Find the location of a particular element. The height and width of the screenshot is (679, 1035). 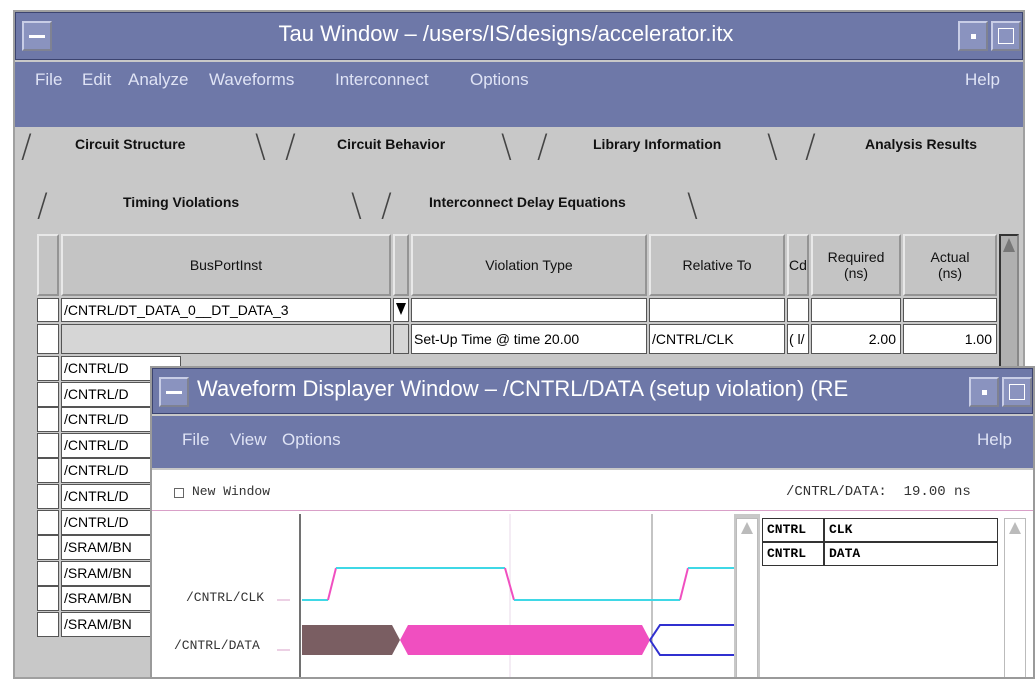

data-after-high is located at coordinates (691, 632).